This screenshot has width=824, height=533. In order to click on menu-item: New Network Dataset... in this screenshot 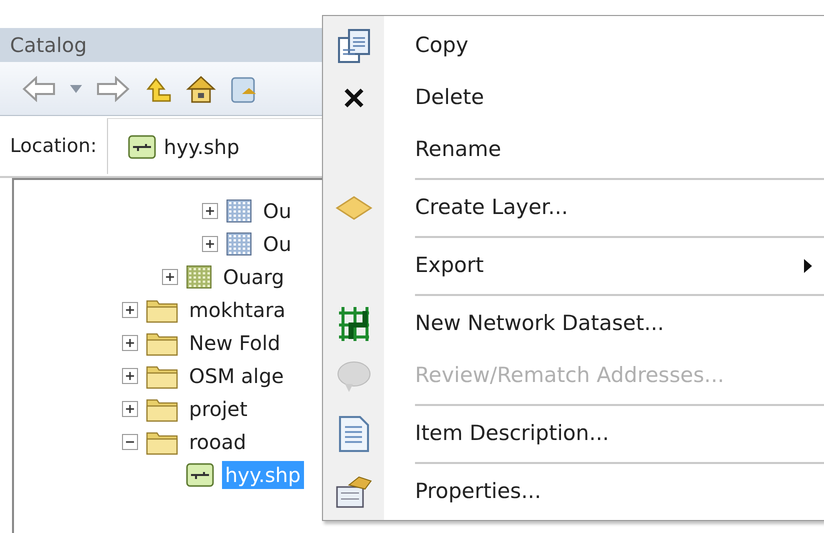, I will do `click(573, 324)`.